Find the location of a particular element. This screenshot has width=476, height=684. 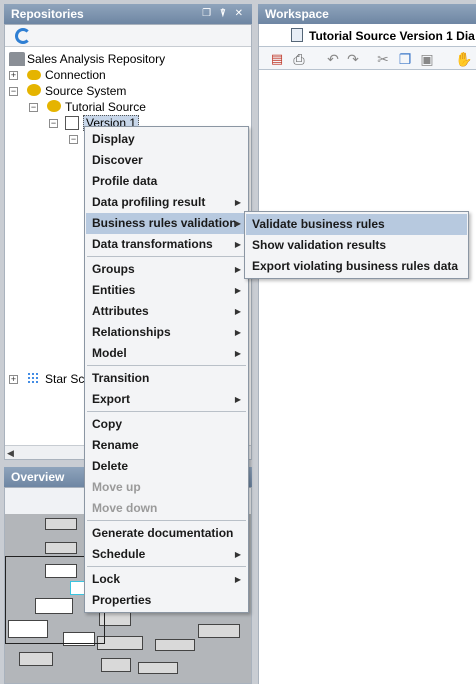

menu-item-copy: Copy is located at coordinates (166, 424).